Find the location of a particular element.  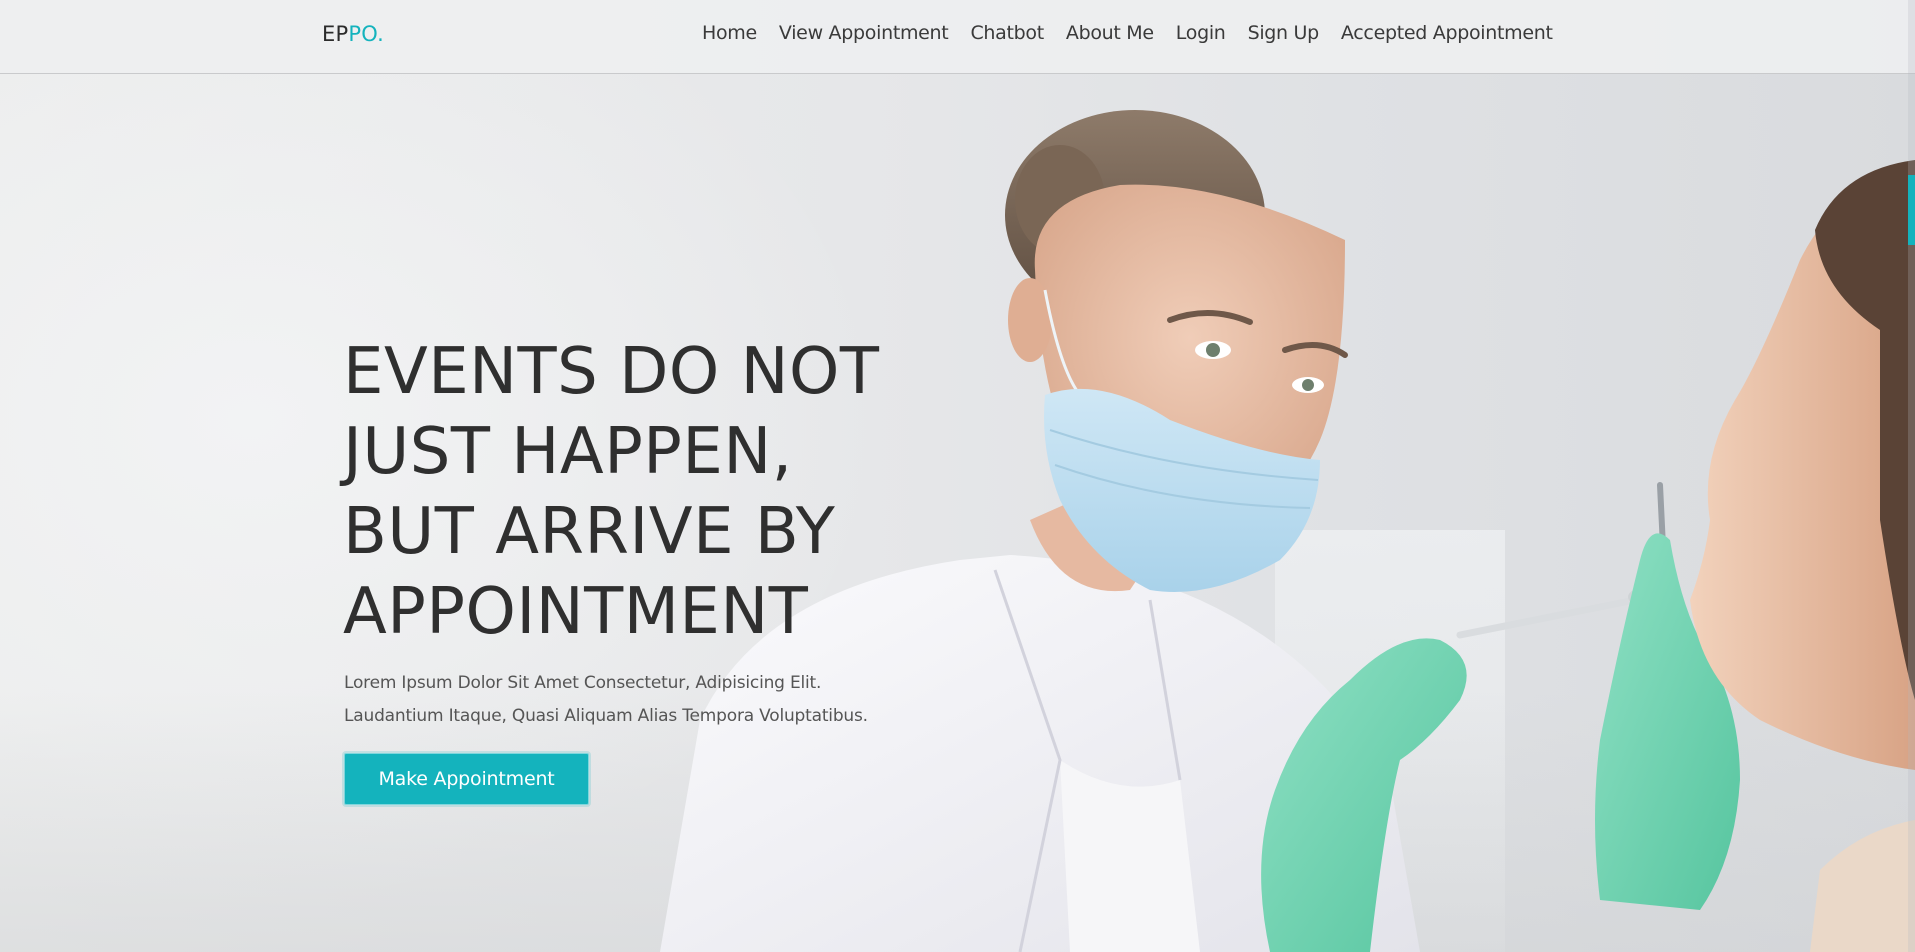

hero-title-line: APPOINTMENT is located at coordinates (576, 612).